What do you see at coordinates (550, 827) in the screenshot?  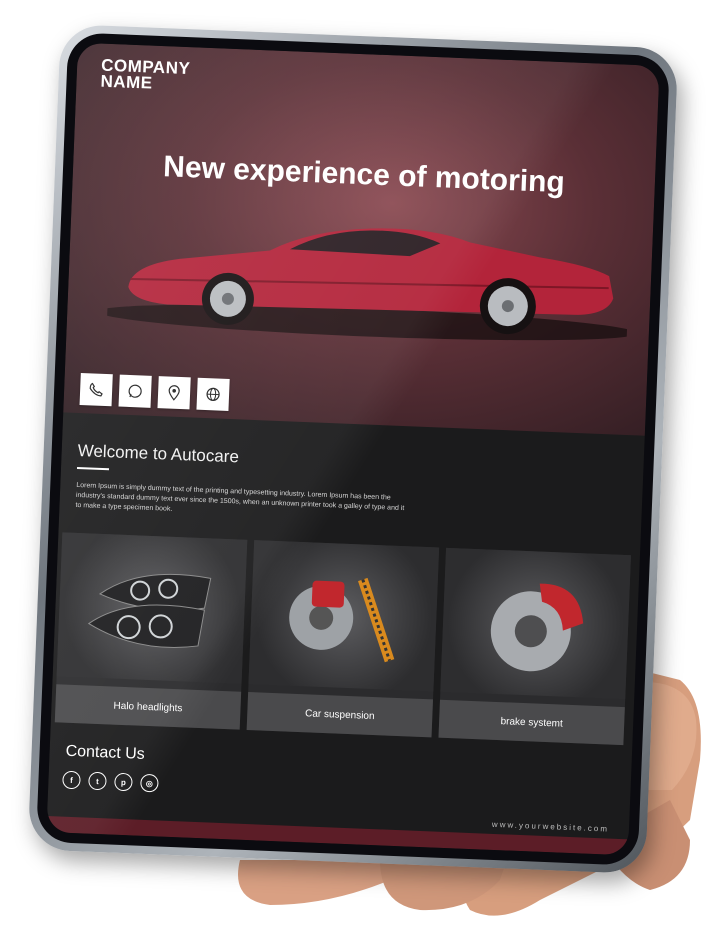 I see `website-link: www.yourwebsite.com` at bounding box center [550, 827].